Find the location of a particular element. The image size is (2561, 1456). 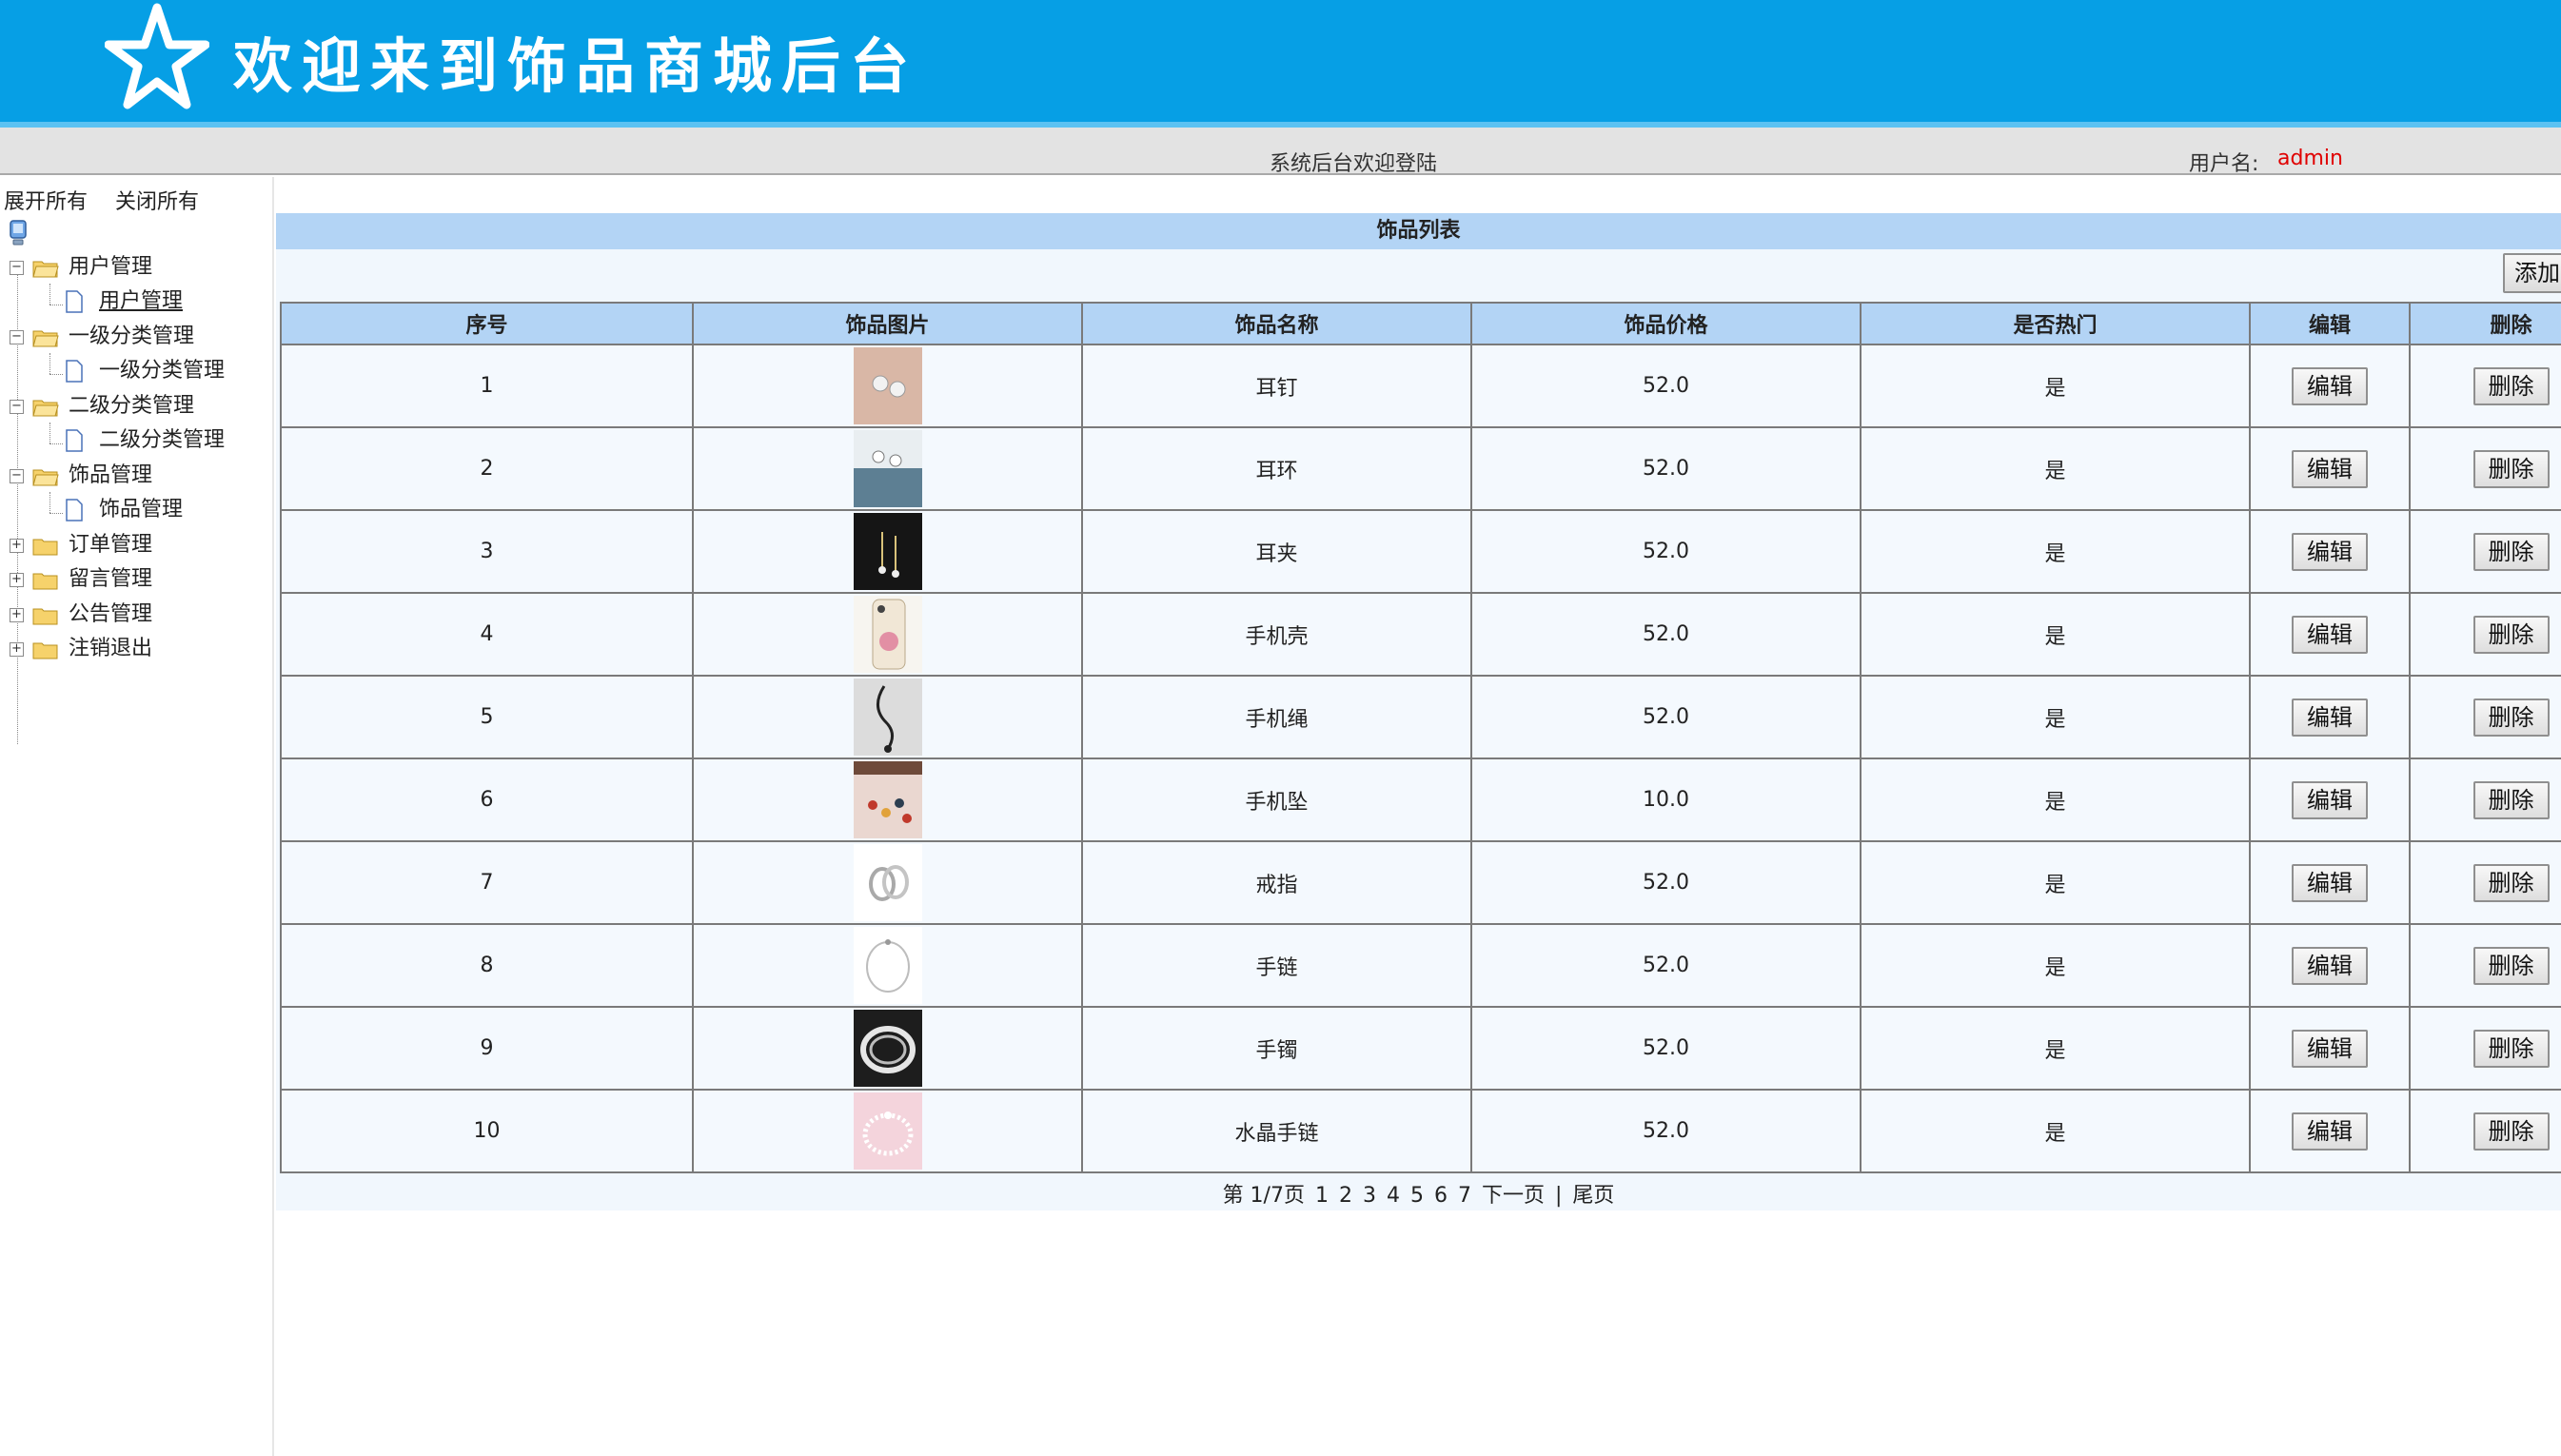

table-row: 5 手机绳 52.0 是 编辑 删除 is located at coordinates (1420, 717).